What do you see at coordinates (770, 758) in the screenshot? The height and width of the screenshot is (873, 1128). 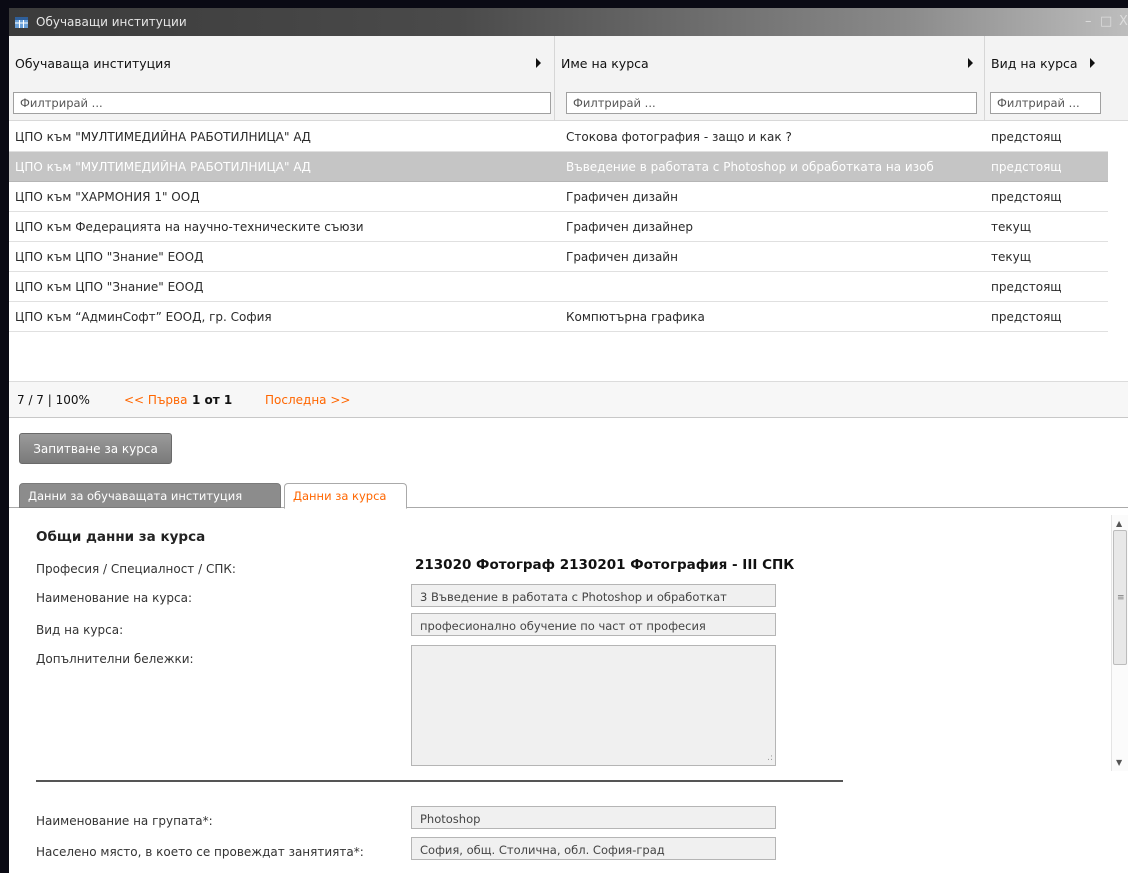 I see `resize-grip-icon: .:` at bounding box center [770, 758].